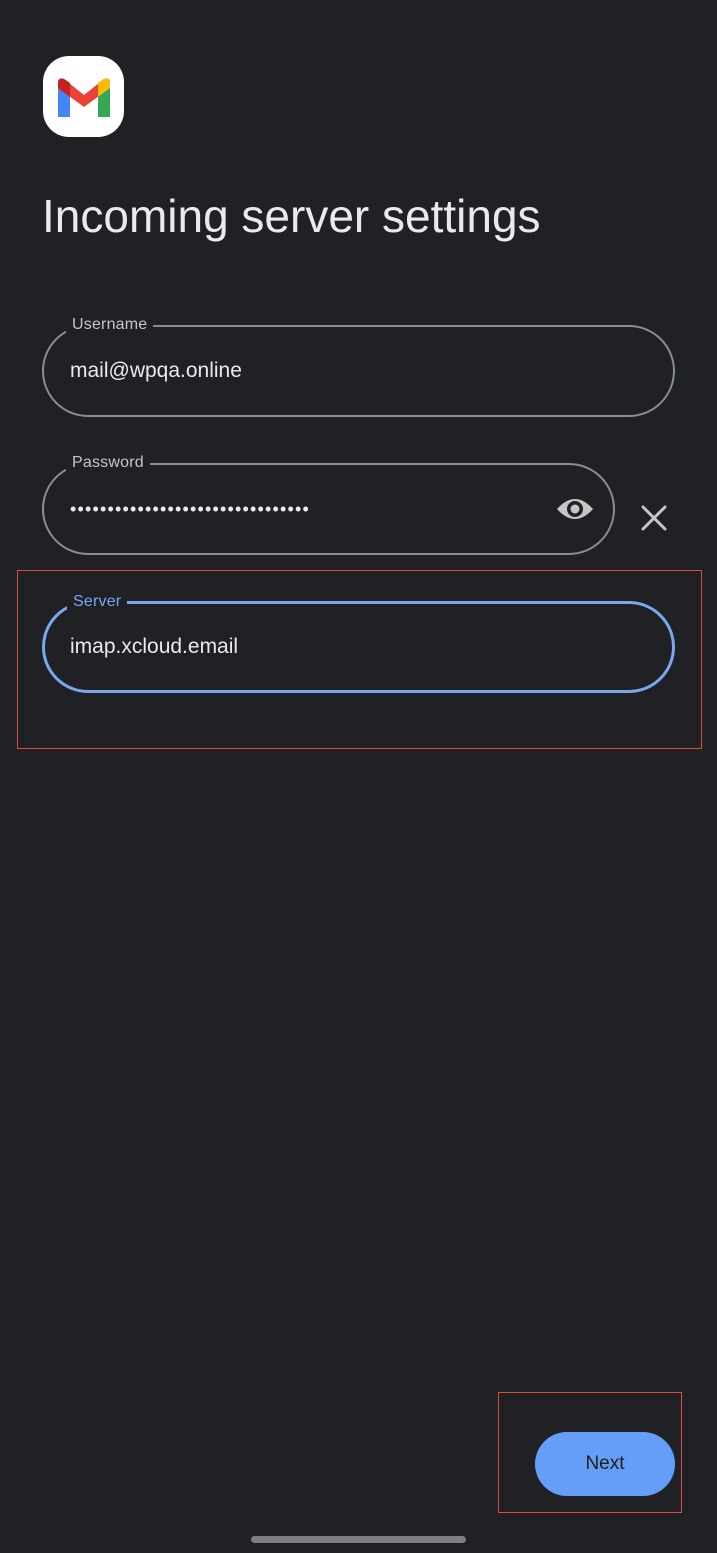 Image resolution: width=717 pixels, height=1553 pixels. I want to click on close-icon-svg, so click(654, 518).